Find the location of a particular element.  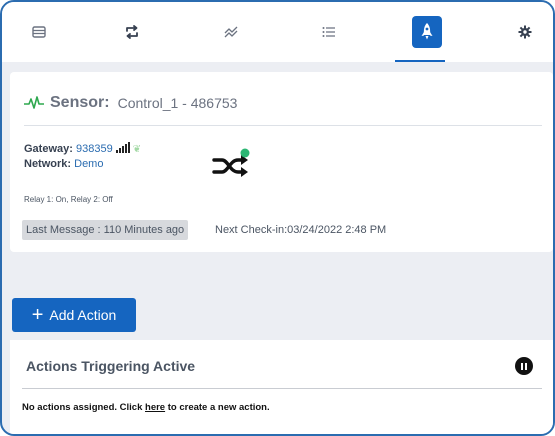

relay-shuffle-icon is located at coordinates (231, 162).